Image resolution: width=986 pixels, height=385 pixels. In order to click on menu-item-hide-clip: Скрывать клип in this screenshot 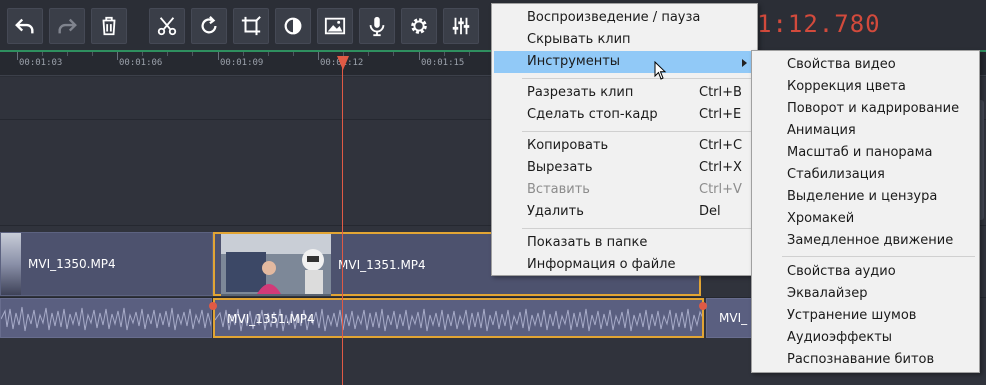, I will do `click(624, 40)`.